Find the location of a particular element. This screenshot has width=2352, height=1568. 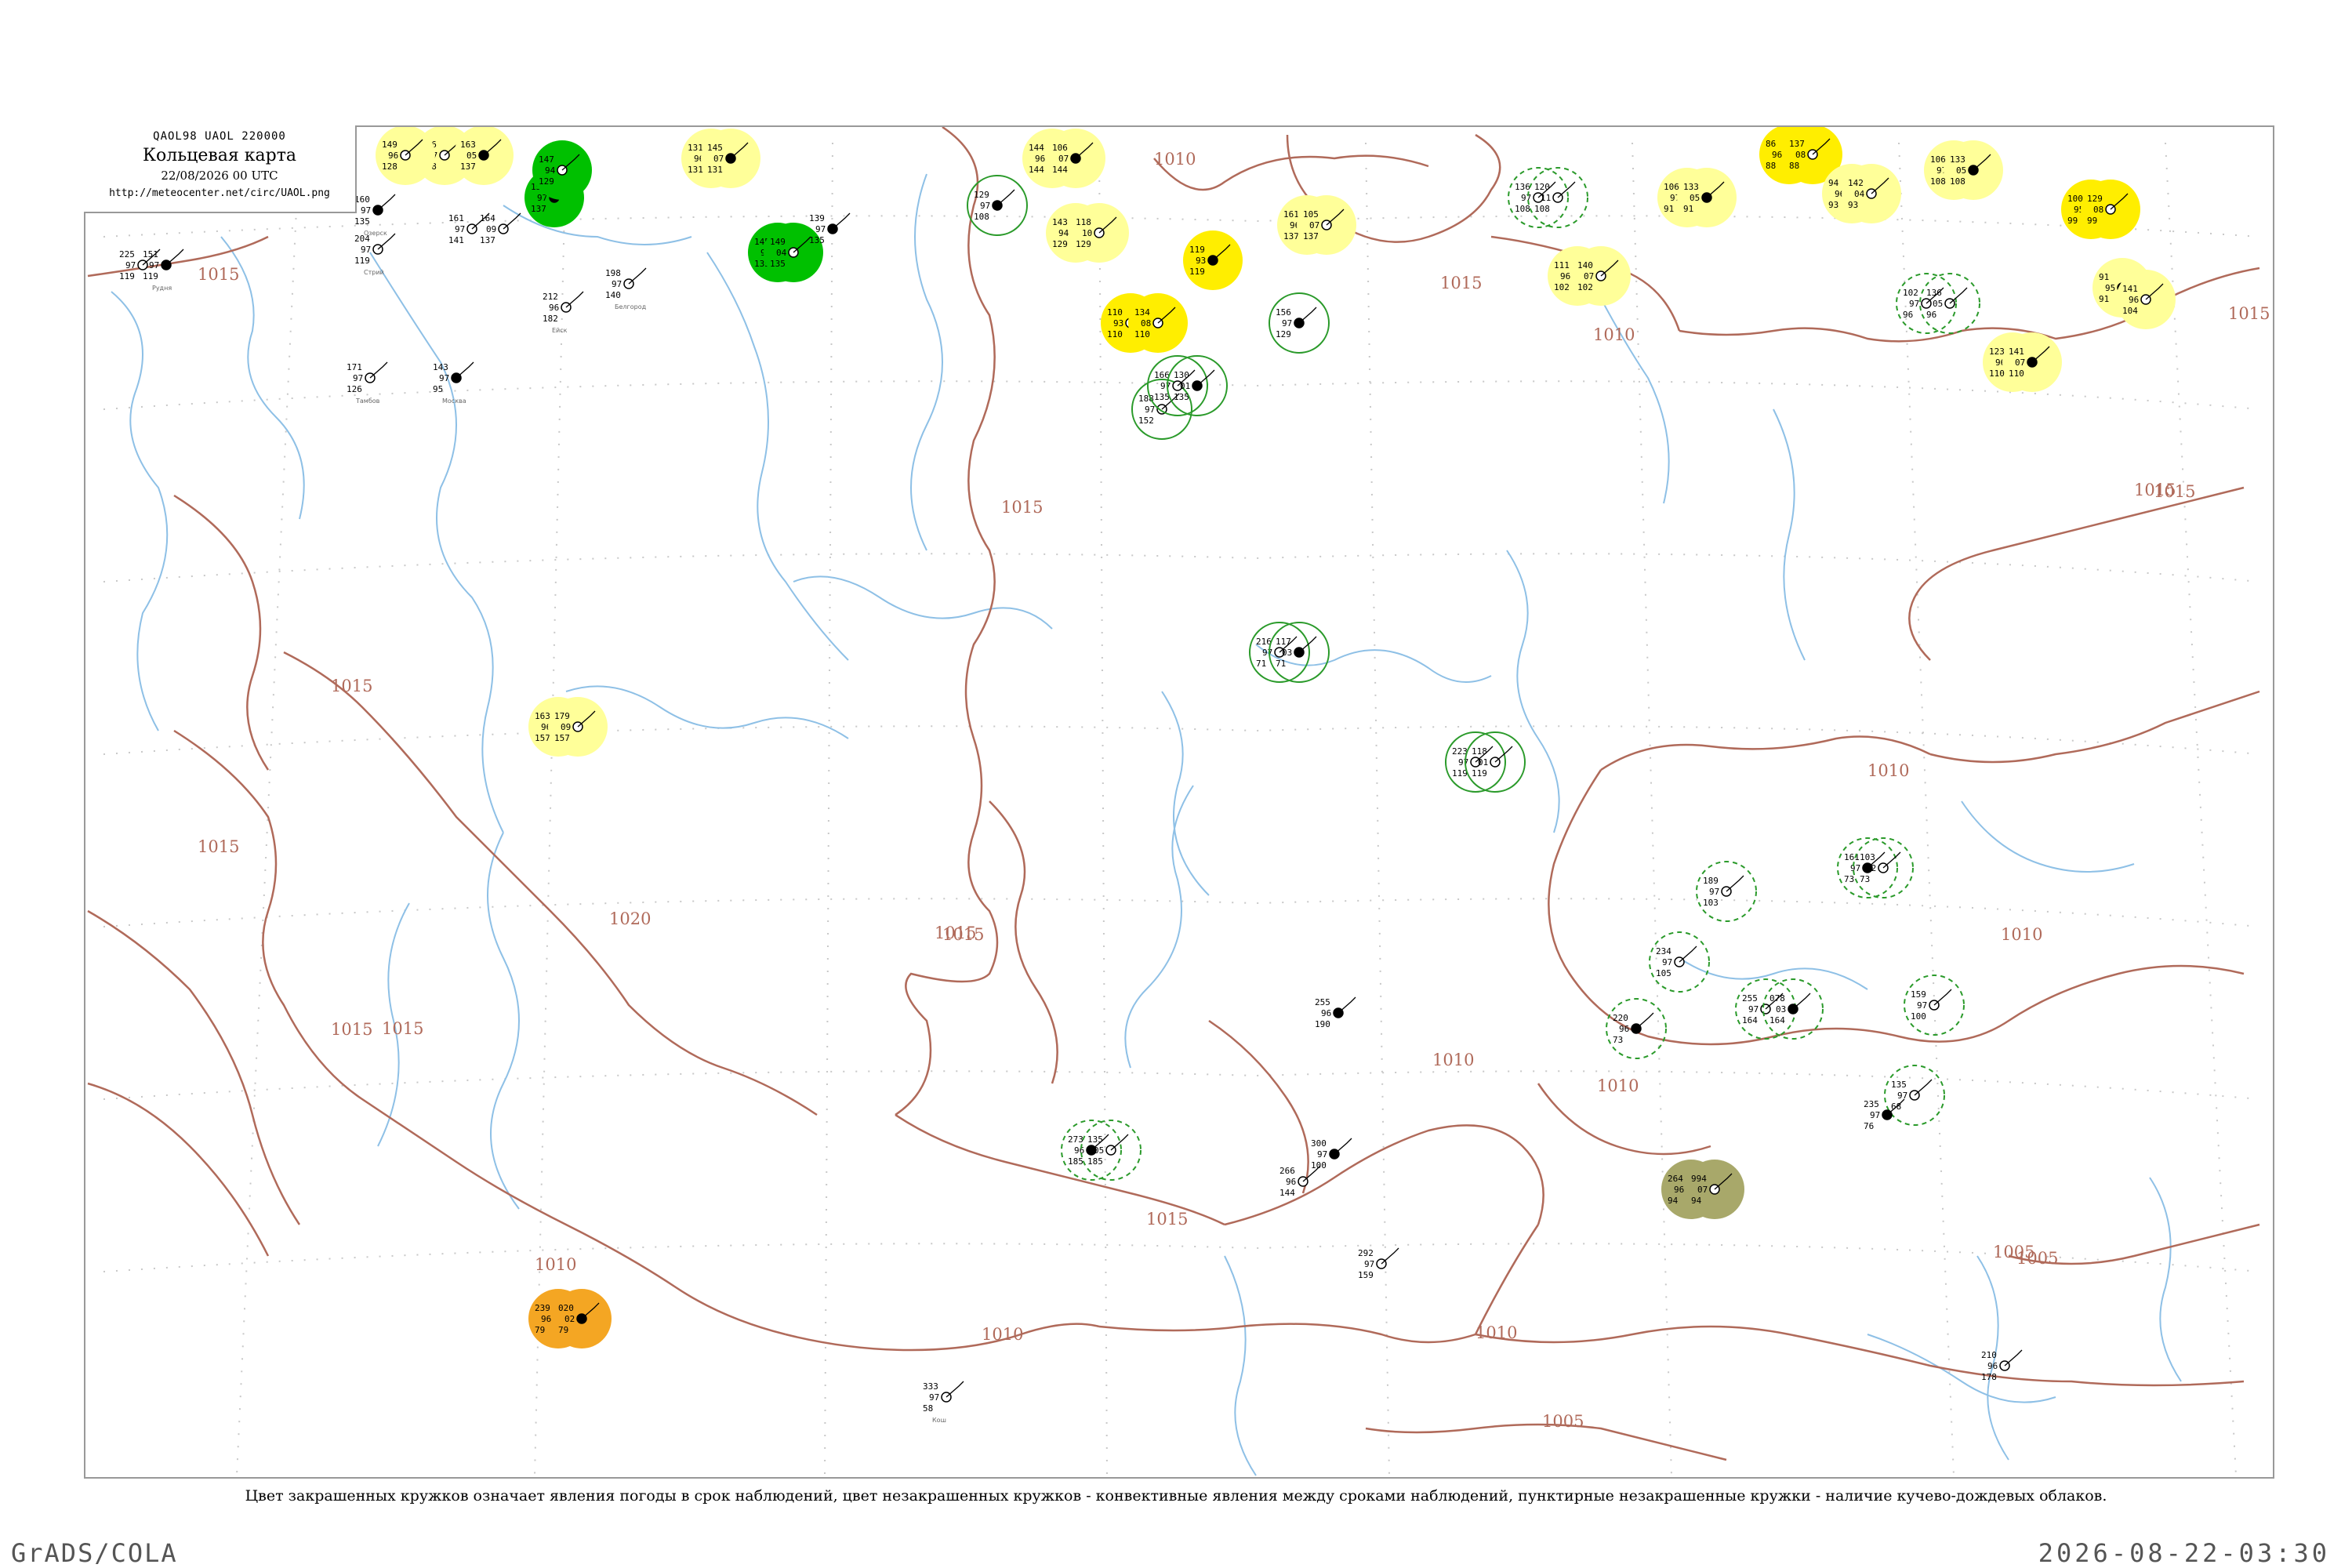

station-temperature: 135 is located at coordinates (1095, 1139).